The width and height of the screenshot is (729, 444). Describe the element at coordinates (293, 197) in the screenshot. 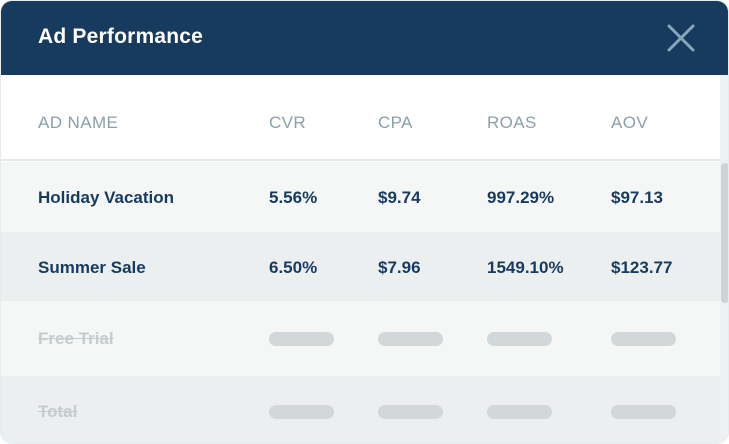

I see `cvr-cell: 5.56%` at that location.